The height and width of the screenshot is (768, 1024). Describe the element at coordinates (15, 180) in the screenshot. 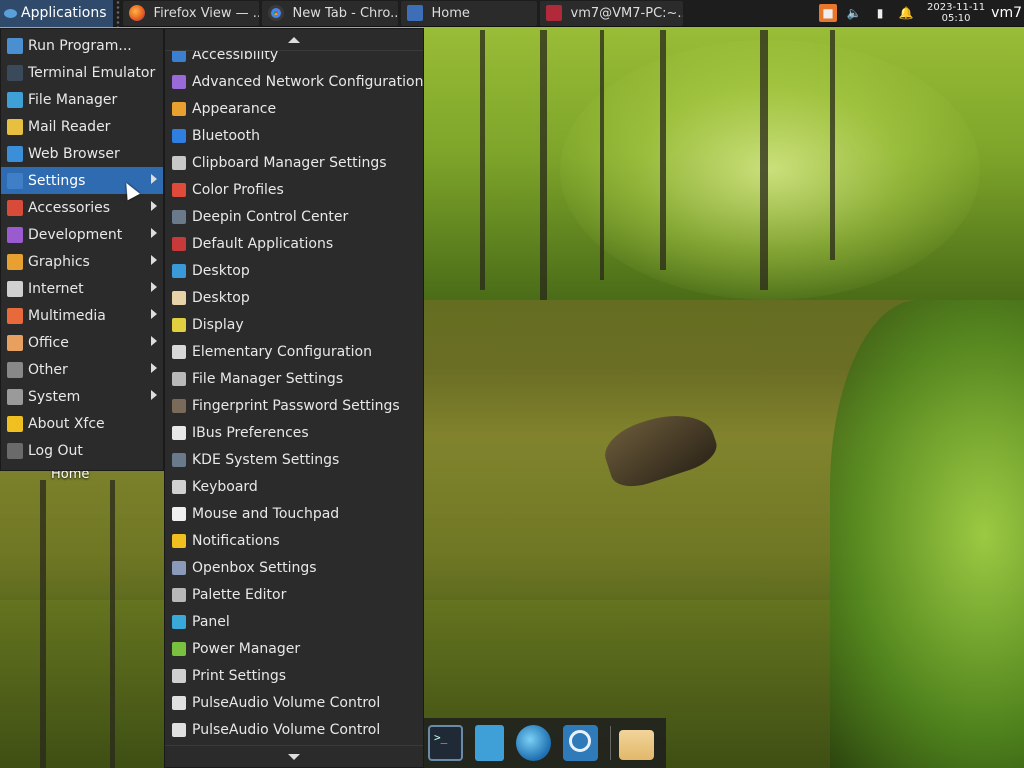

I see `settings-icon` at that location.